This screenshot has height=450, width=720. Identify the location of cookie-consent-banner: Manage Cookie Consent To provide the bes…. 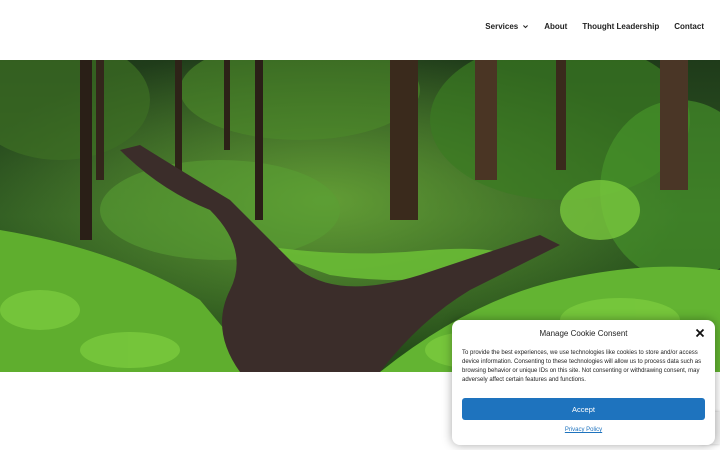
(583, 382).